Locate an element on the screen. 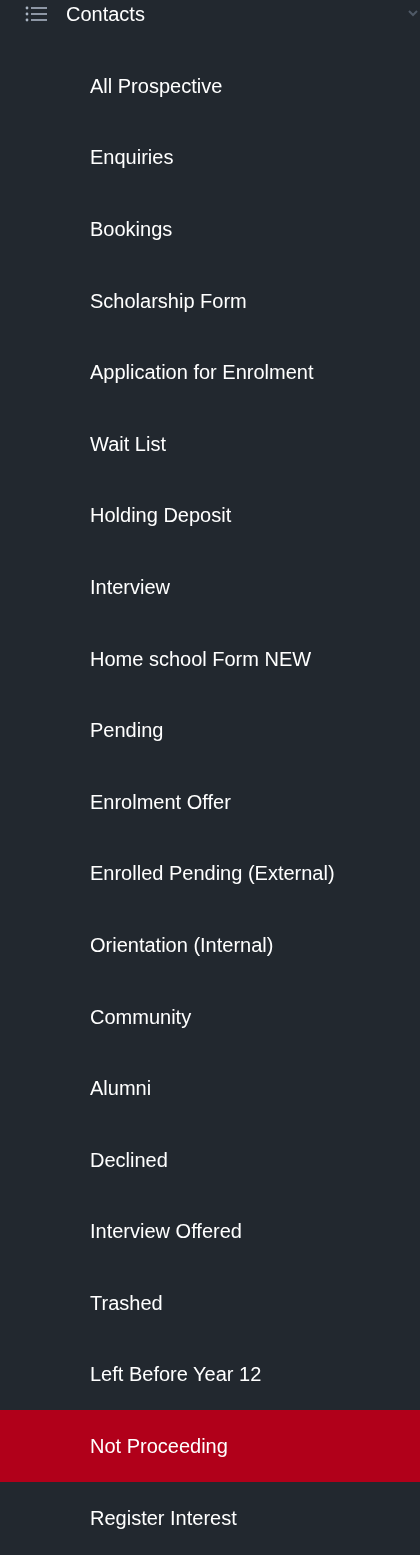 This screenshot has width=420, height=1555. list-icon is located at coordinates (36, 14).